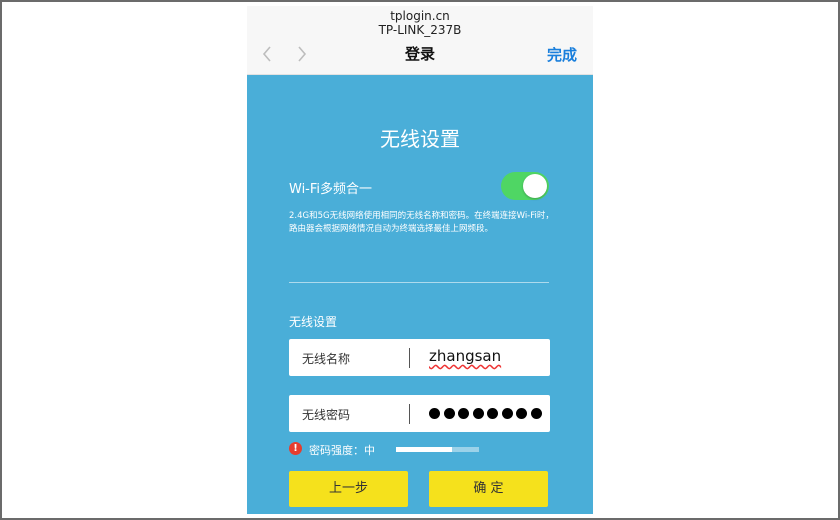 Image resolution: width=840 pixels, height=520 pixels. What do you see at coordinates (419, 413) in the screenshot?
I see `password-field: 无线密码` at bounding box center [419, 413].